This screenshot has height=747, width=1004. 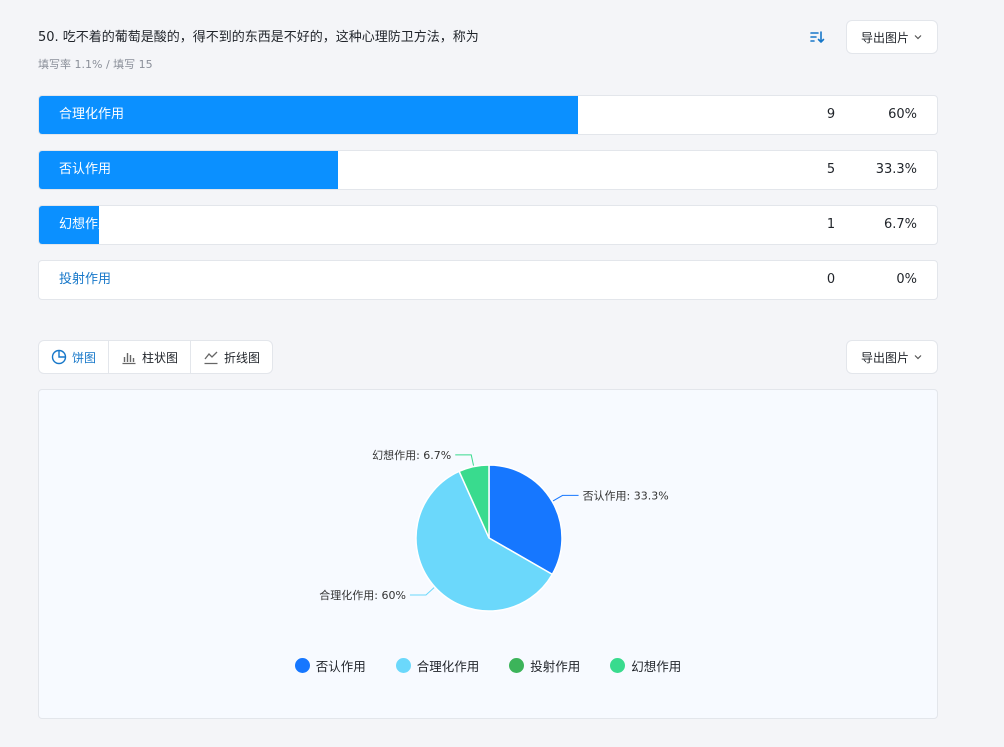 What do you see at coordinates (85, 279) in the screenshot?
I see `option-label: 投射作用` at bounding box center [85, 279].